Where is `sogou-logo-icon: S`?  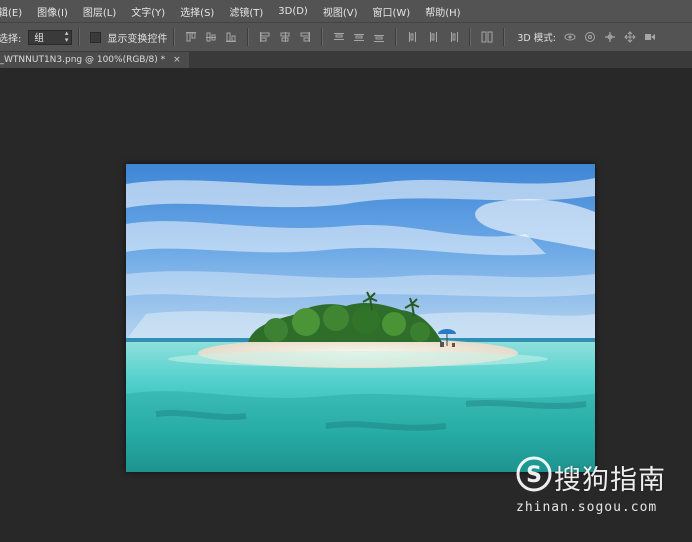 sogou-logo-icon: S is located at coordinates (534, 474).